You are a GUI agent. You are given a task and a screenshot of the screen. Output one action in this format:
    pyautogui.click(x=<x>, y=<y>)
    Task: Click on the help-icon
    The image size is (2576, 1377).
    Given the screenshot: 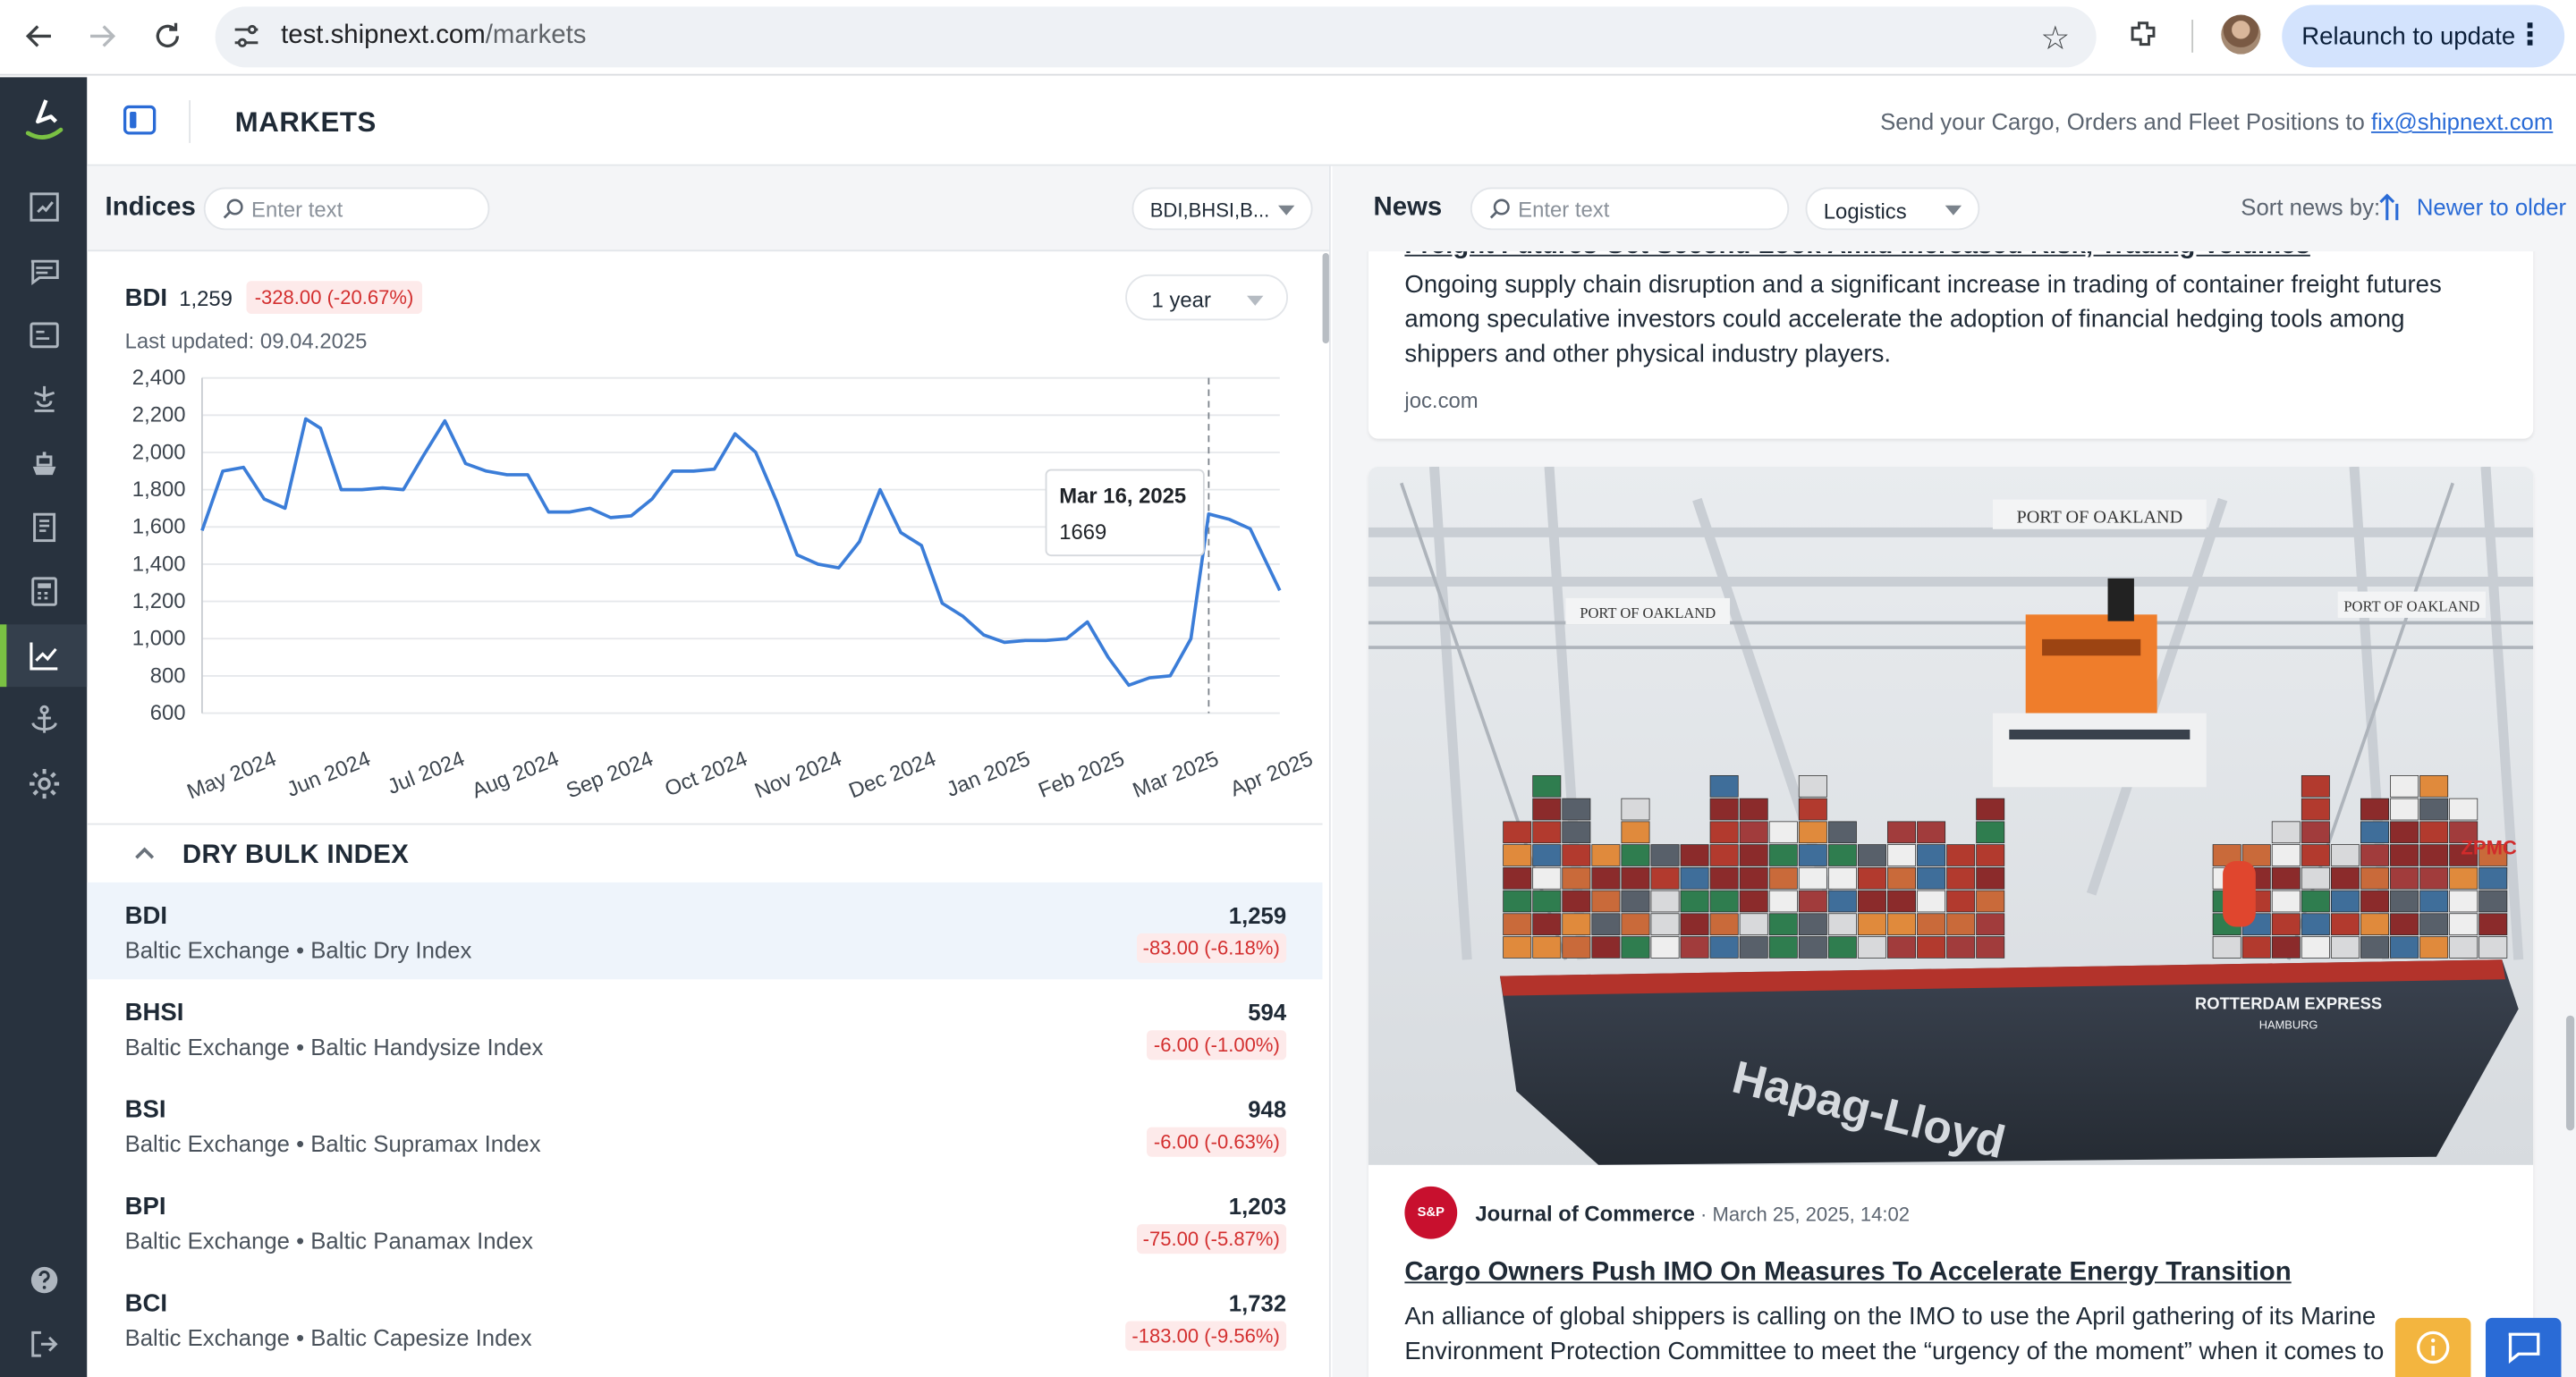 What is the action you would take?
    pyautogui.click(x=43, y=1280)
    